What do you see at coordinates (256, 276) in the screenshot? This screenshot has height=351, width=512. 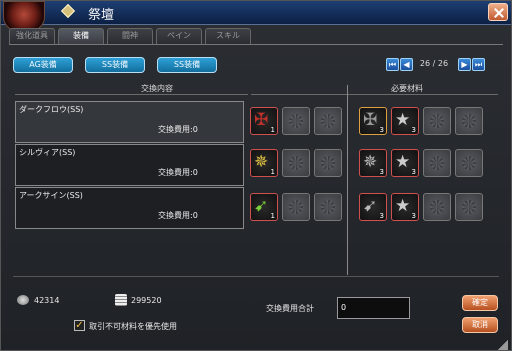 I see `footer-divider` at bounding box center [256, 276].